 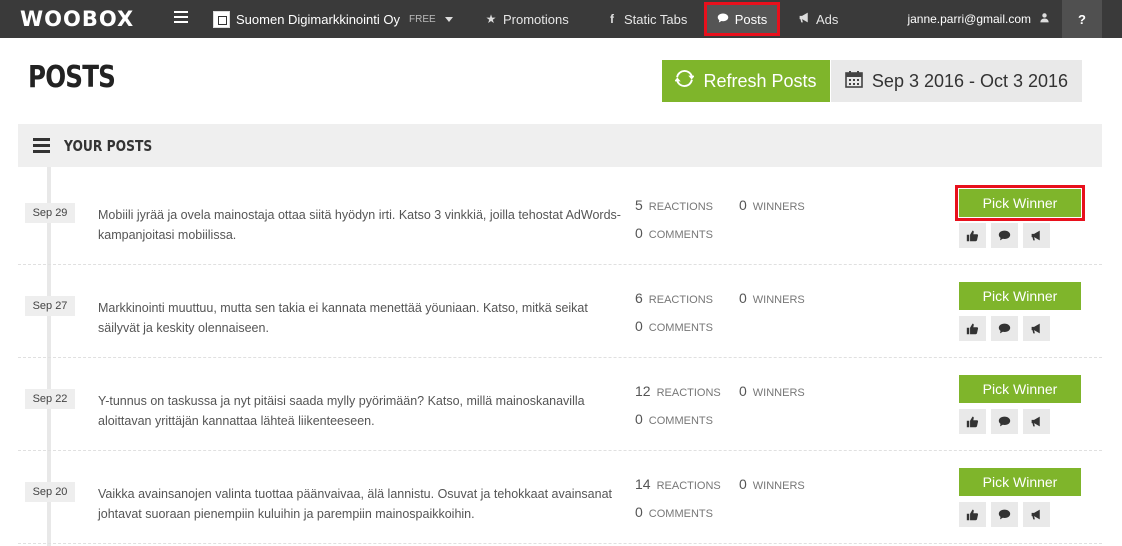 I want to click on your-posts-header: YOUR POSTS, so click(x=560, y=145).